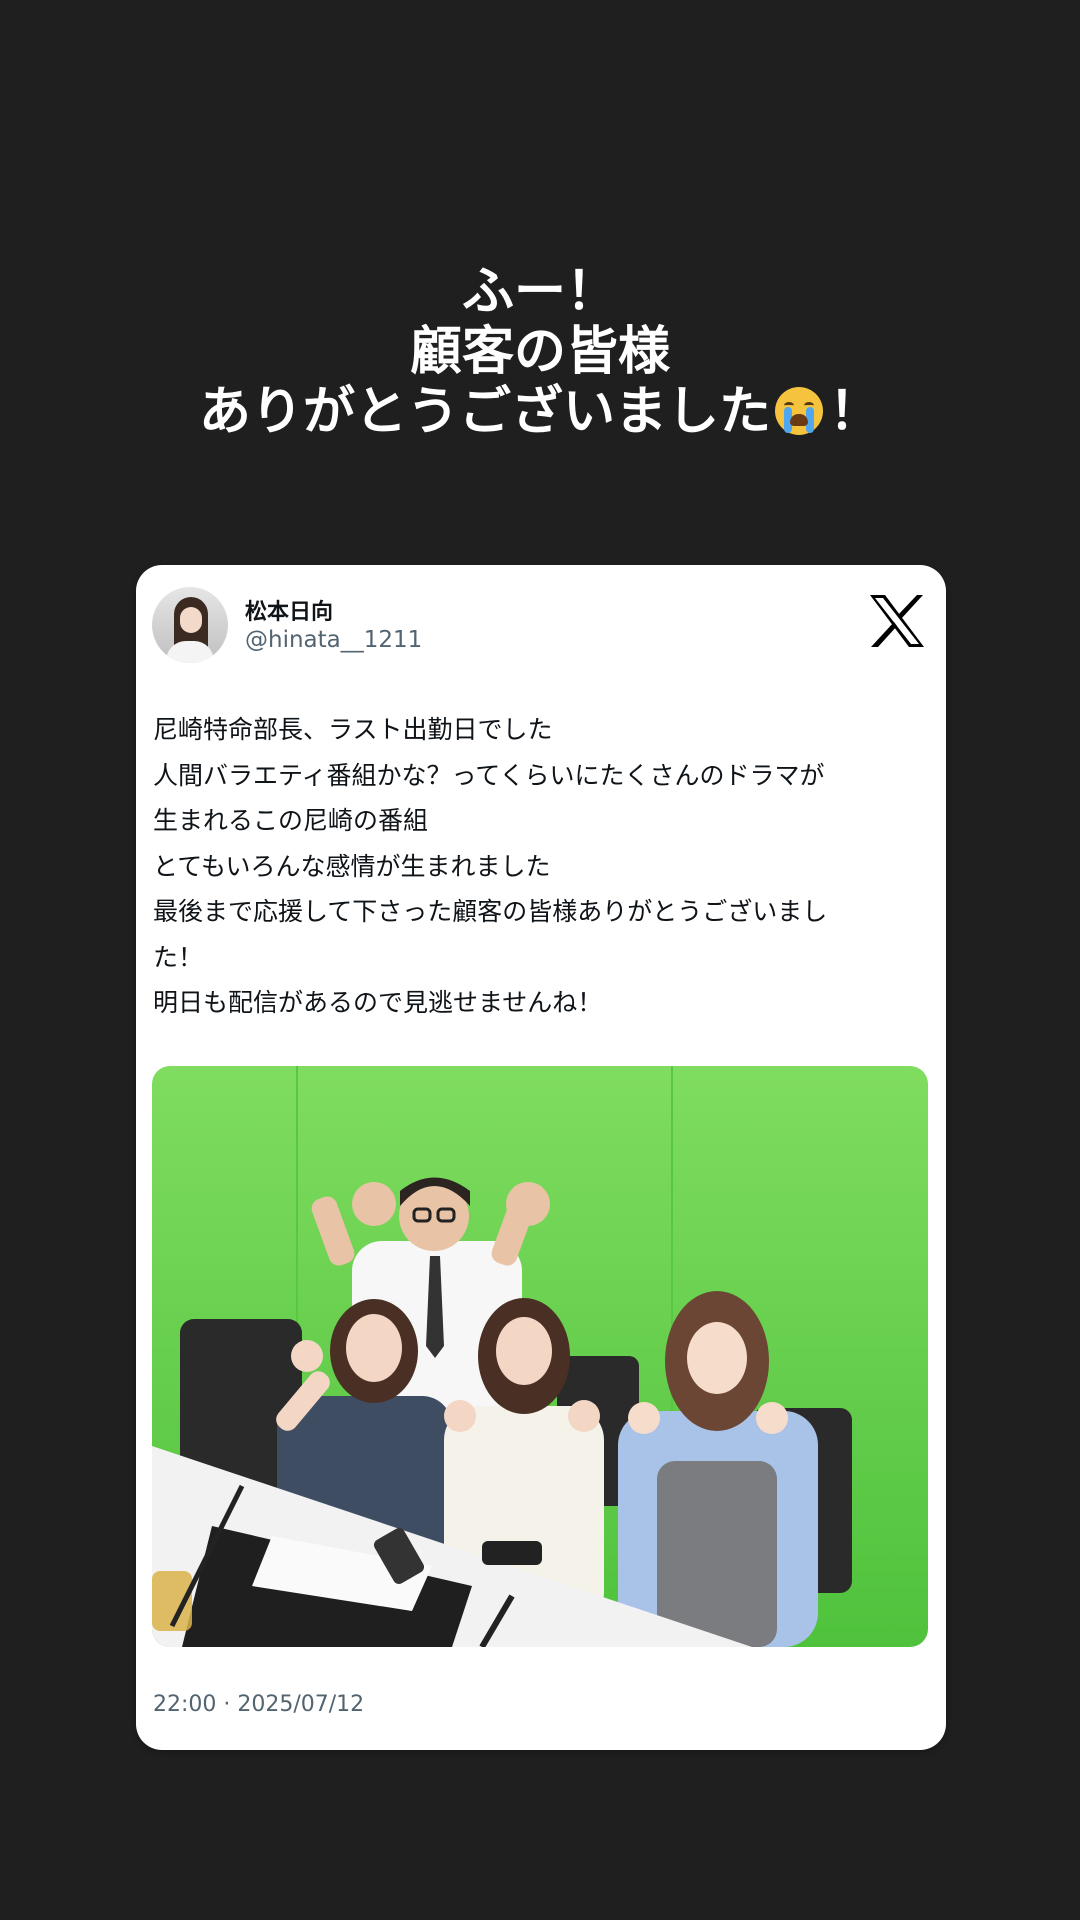 This screenshot has height=1920, width=1080. I want to click on tweet-text-line: 生まれるこの尼崎の番組, so click(291, 820).